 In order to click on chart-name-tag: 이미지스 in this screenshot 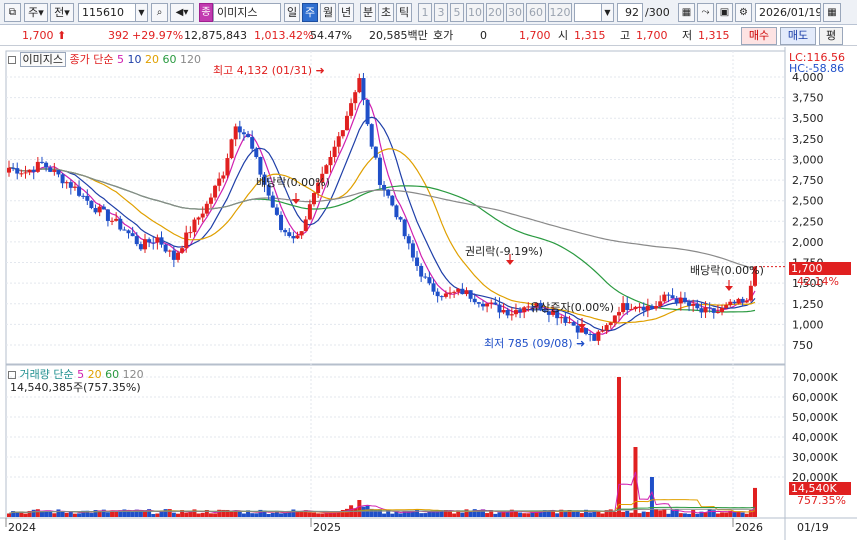, I will do `click(42, 59)`.